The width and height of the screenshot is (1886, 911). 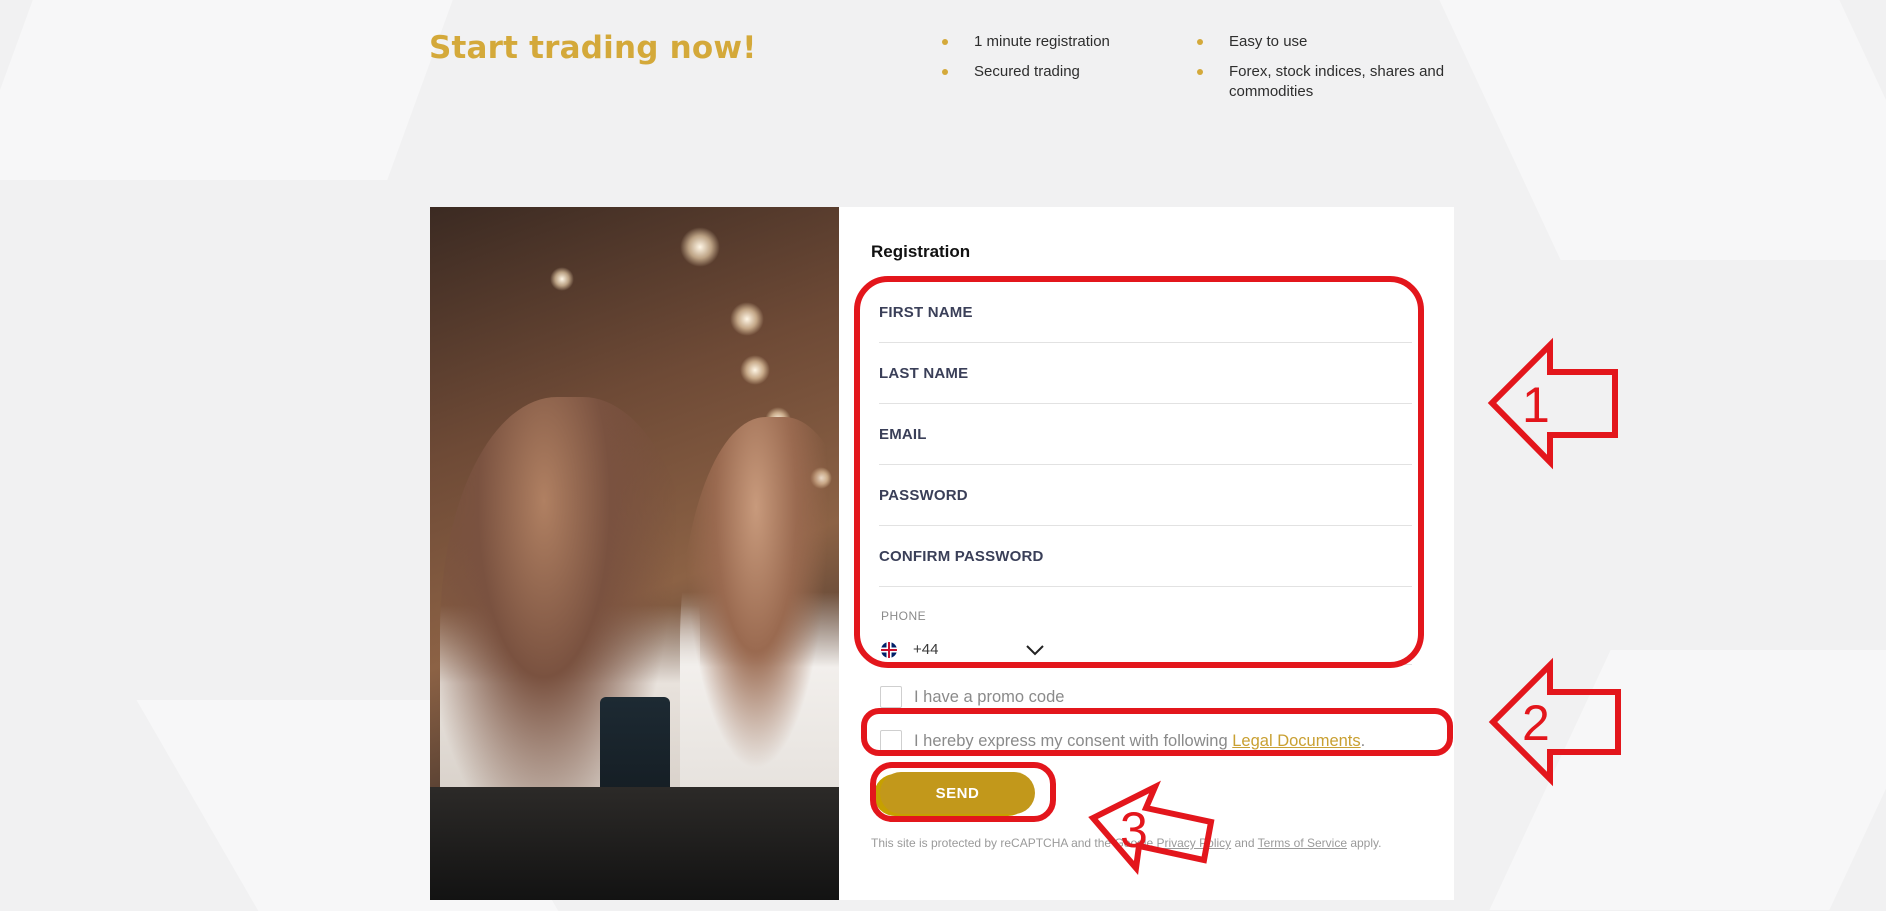 What do you see at coordinates (889, 649) in the screenshot?
I see `uk-flag-icon` at bounding box center [889, 649].